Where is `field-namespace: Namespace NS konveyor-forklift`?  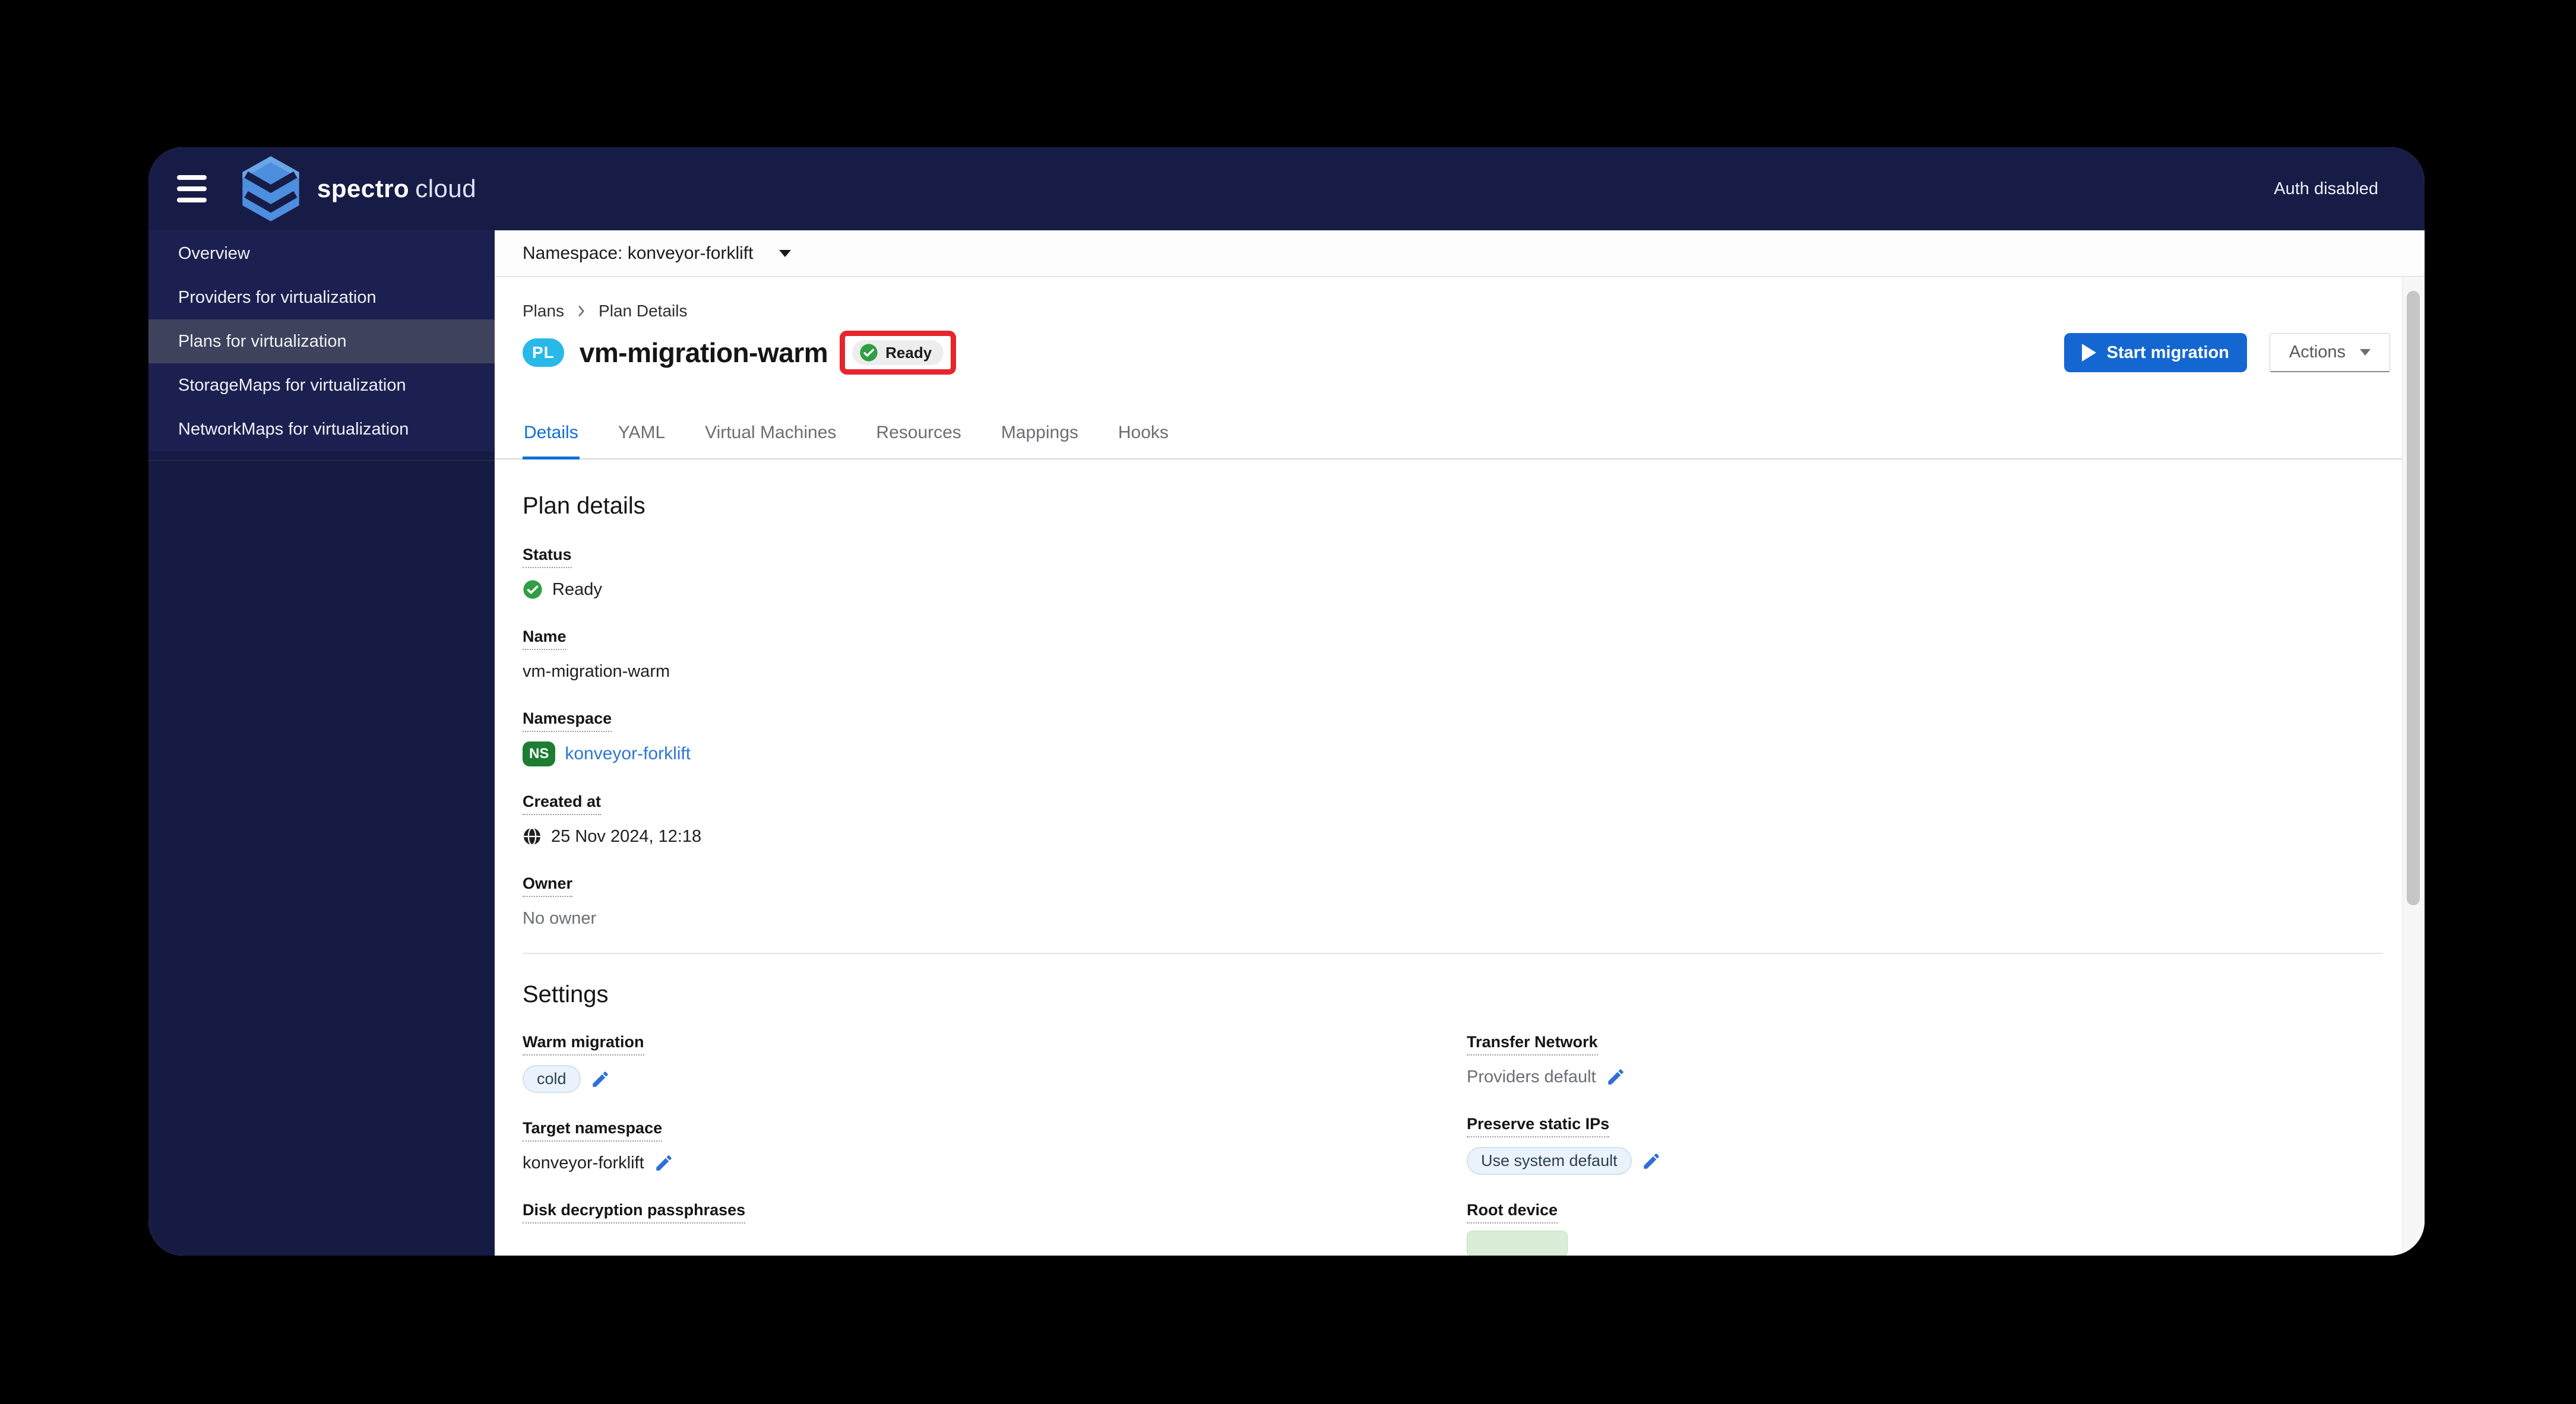 field-namespace: Namespace NS konveyor-forklift is located at coordinates (1474, 737).